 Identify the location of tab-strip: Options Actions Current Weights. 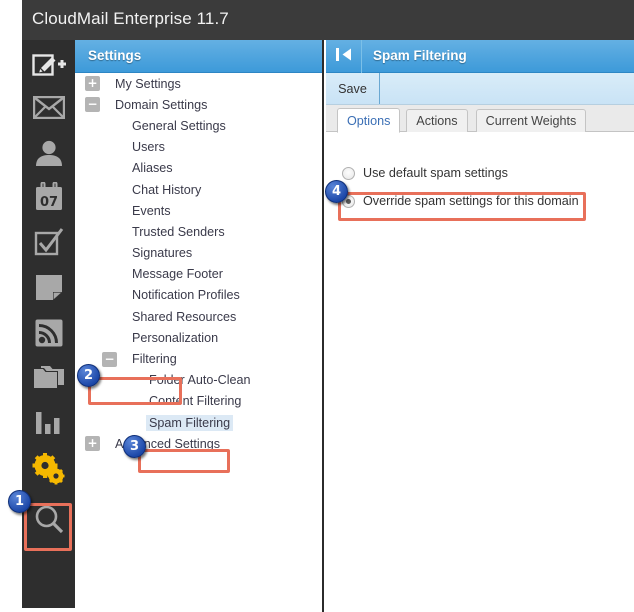
(480, 119).